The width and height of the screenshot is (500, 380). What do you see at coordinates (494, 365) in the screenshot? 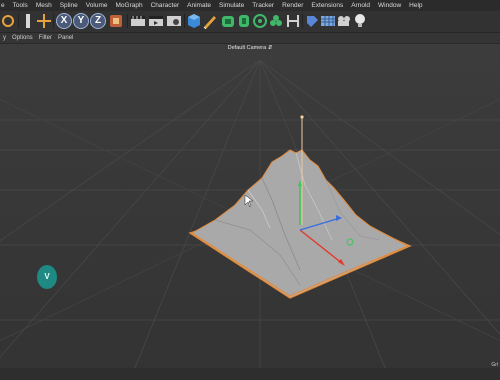
I see `grid-spacing-label: Gri` at bounding box center [494, 365].